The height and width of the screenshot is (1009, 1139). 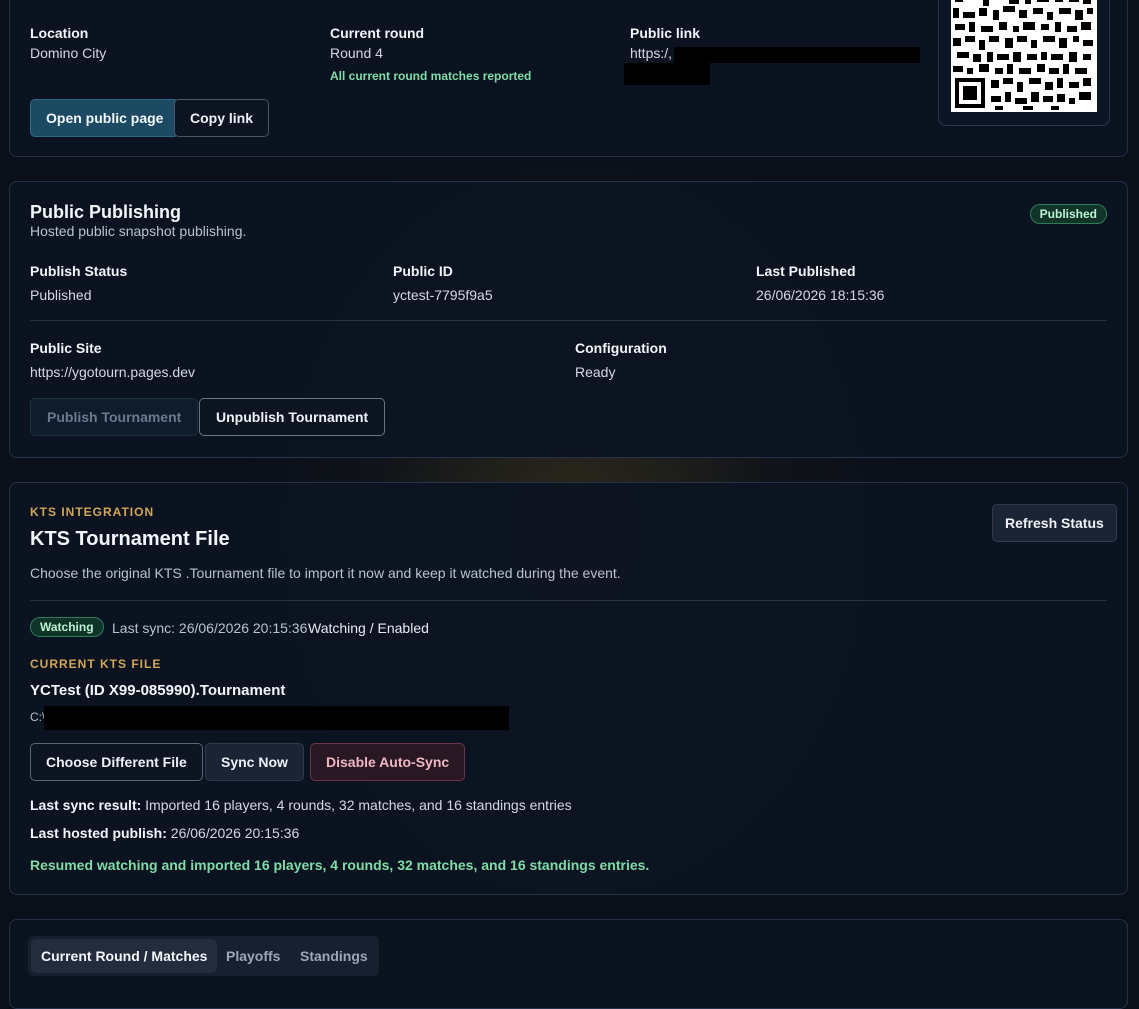 I want to click on kts-title: KTS Tournament File, so click(x=130, y=539).